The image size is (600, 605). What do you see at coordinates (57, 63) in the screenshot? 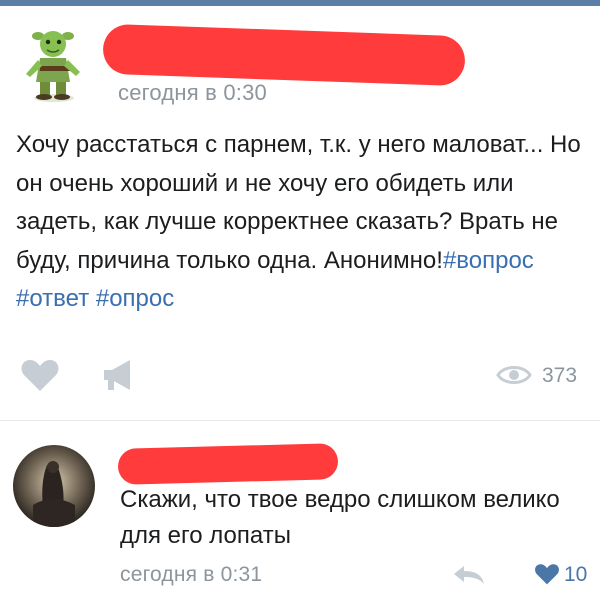
I see `post-author-avatar` at bounding box center [57, 63].